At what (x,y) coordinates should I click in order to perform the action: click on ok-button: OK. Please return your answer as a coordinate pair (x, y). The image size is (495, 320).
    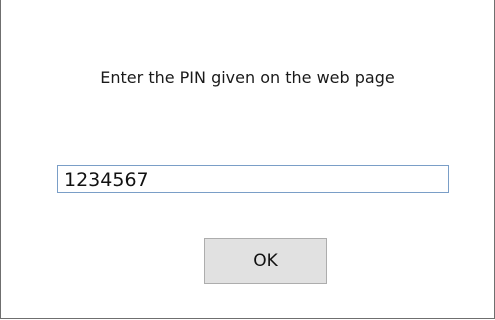
    Looking at the image, I should click on (265, 261).